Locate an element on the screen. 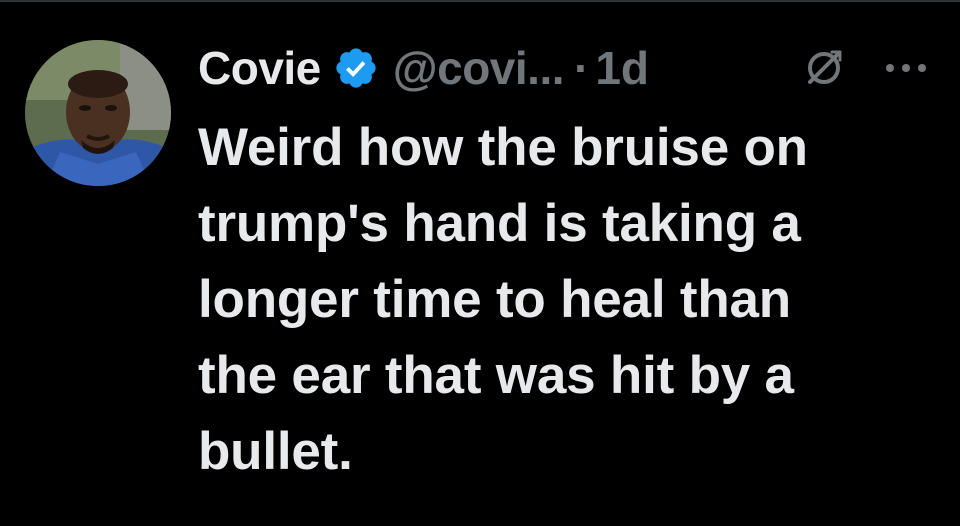 The width and height of the screenshot is (960, 526). verified-badge-icon is located at coordinates (356, 68).